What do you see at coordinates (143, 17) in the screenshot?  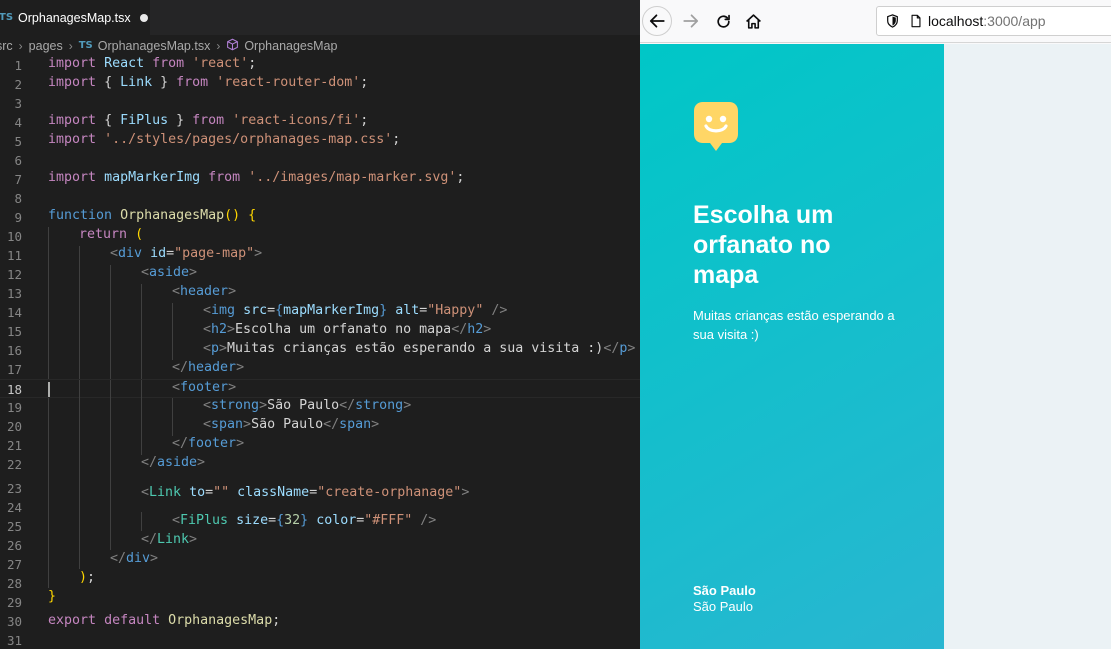 I see `unsaved-dot-icon` at bounding box center [143, 17].